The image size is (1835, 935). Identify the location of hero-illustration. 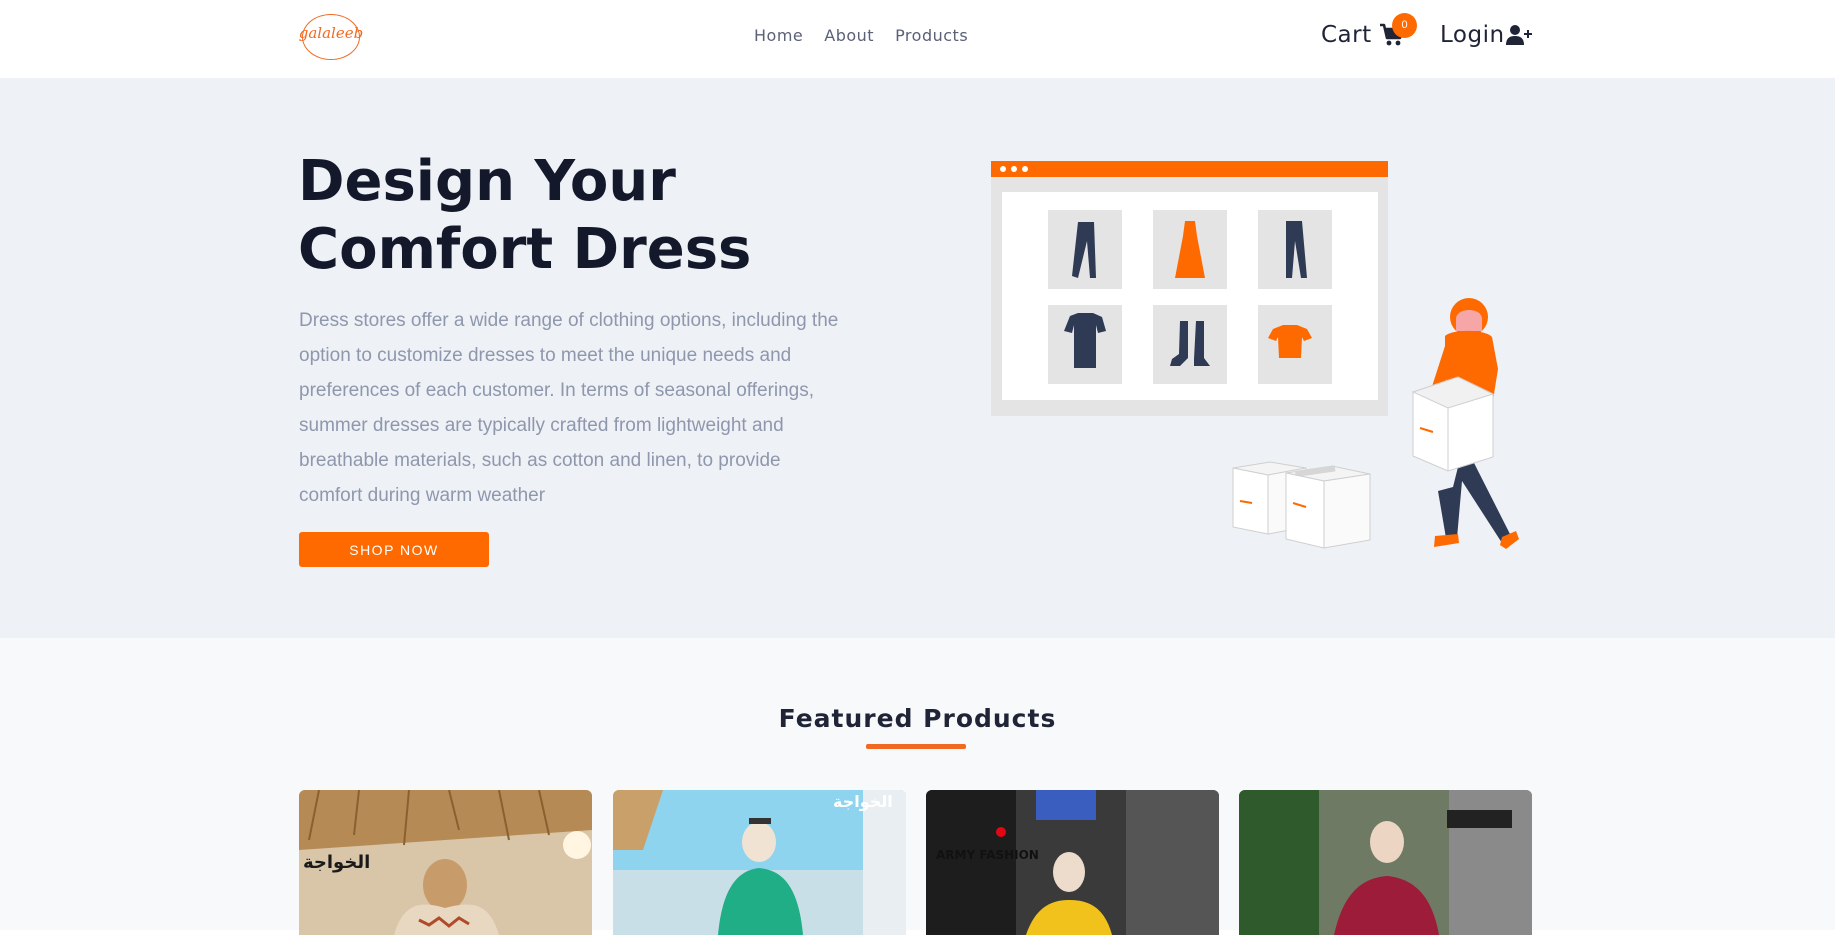
(1255, 355).